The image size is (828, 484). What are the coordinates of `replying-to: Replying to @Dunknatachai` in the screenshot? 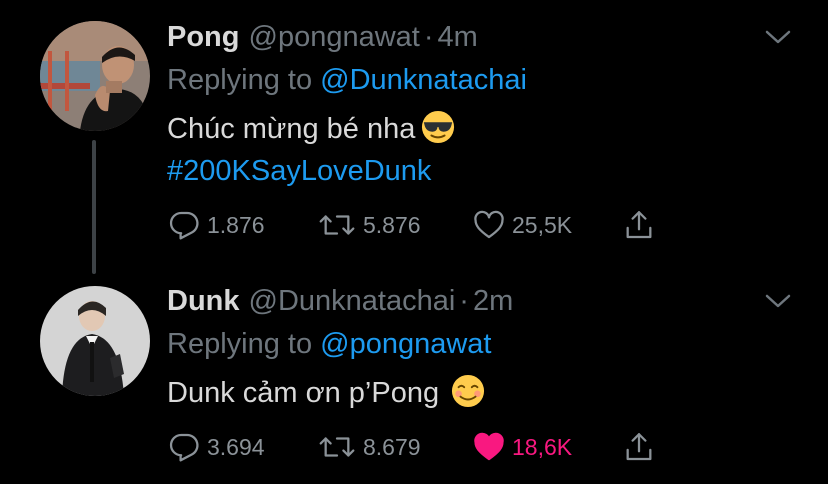 It's located at (477, 80).